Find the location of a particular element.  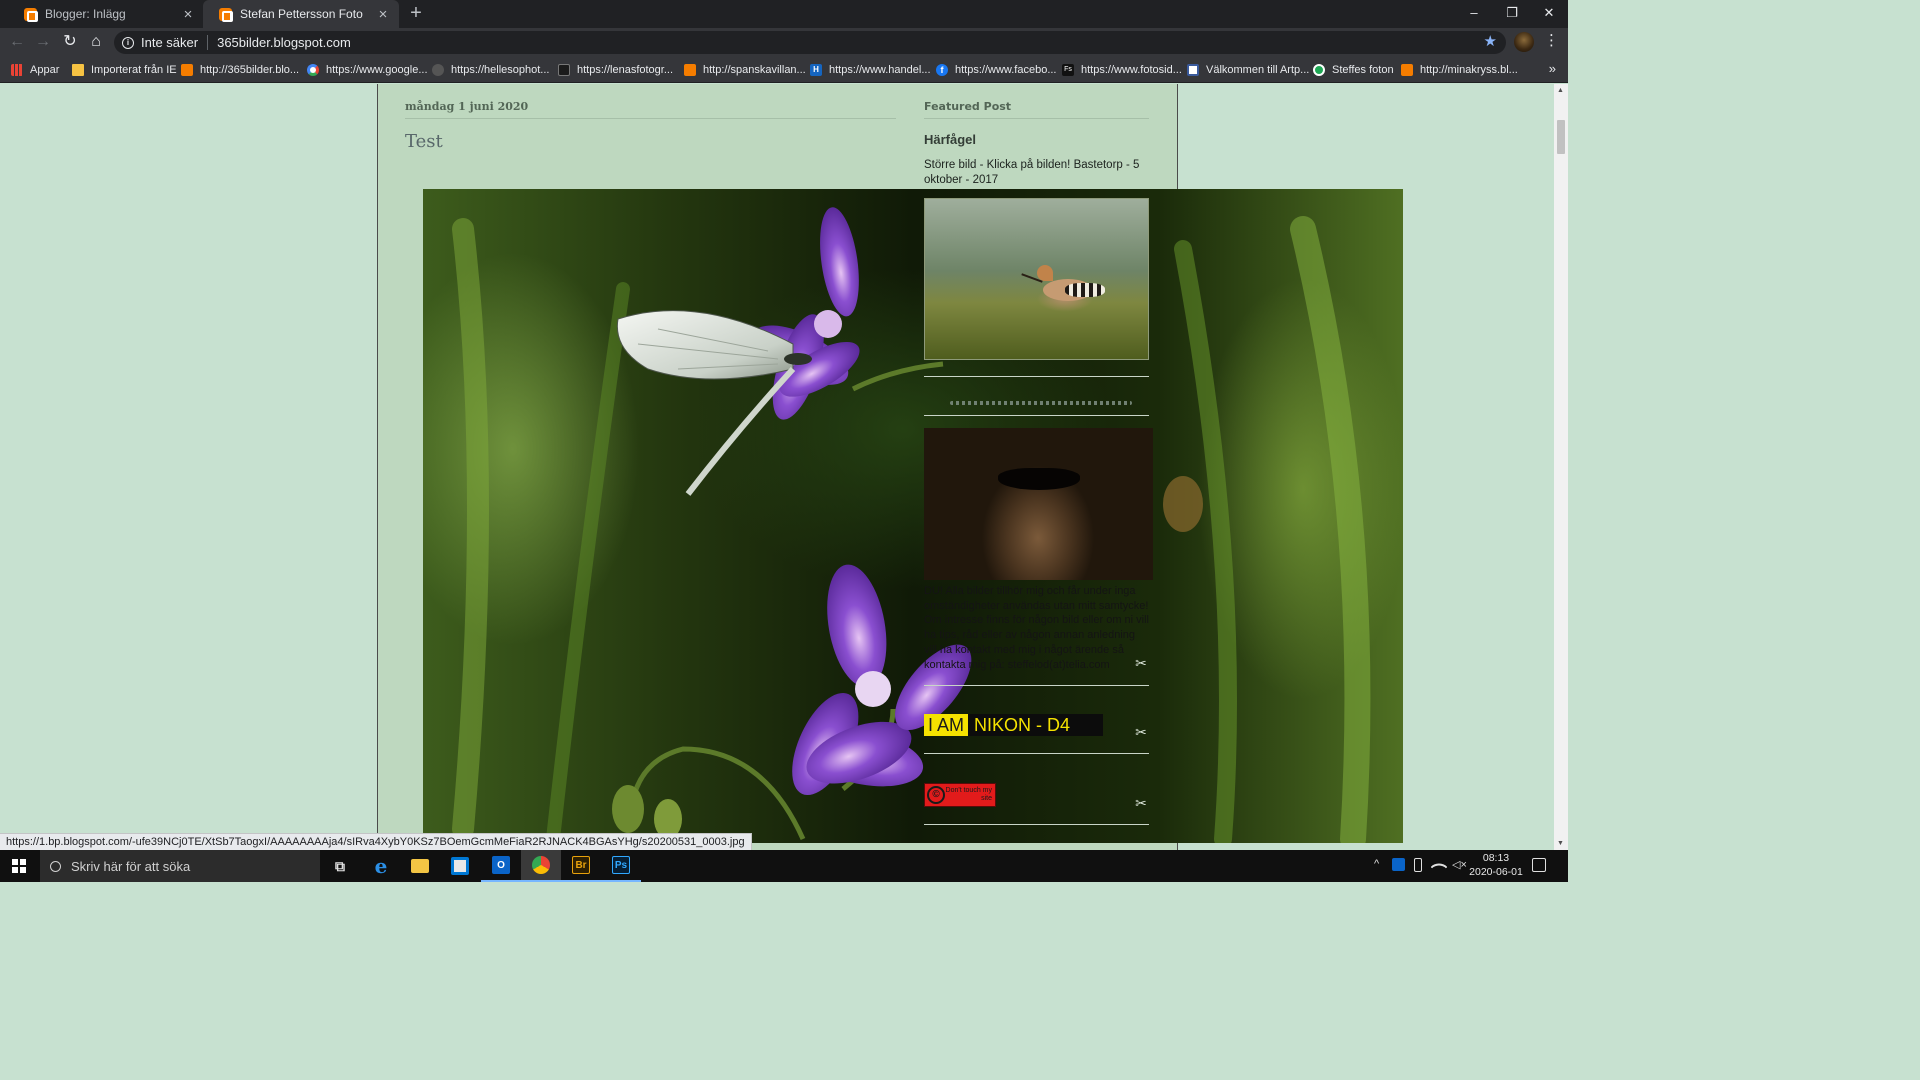

outlook-tray-icon is located at coordinates (1398, 864).